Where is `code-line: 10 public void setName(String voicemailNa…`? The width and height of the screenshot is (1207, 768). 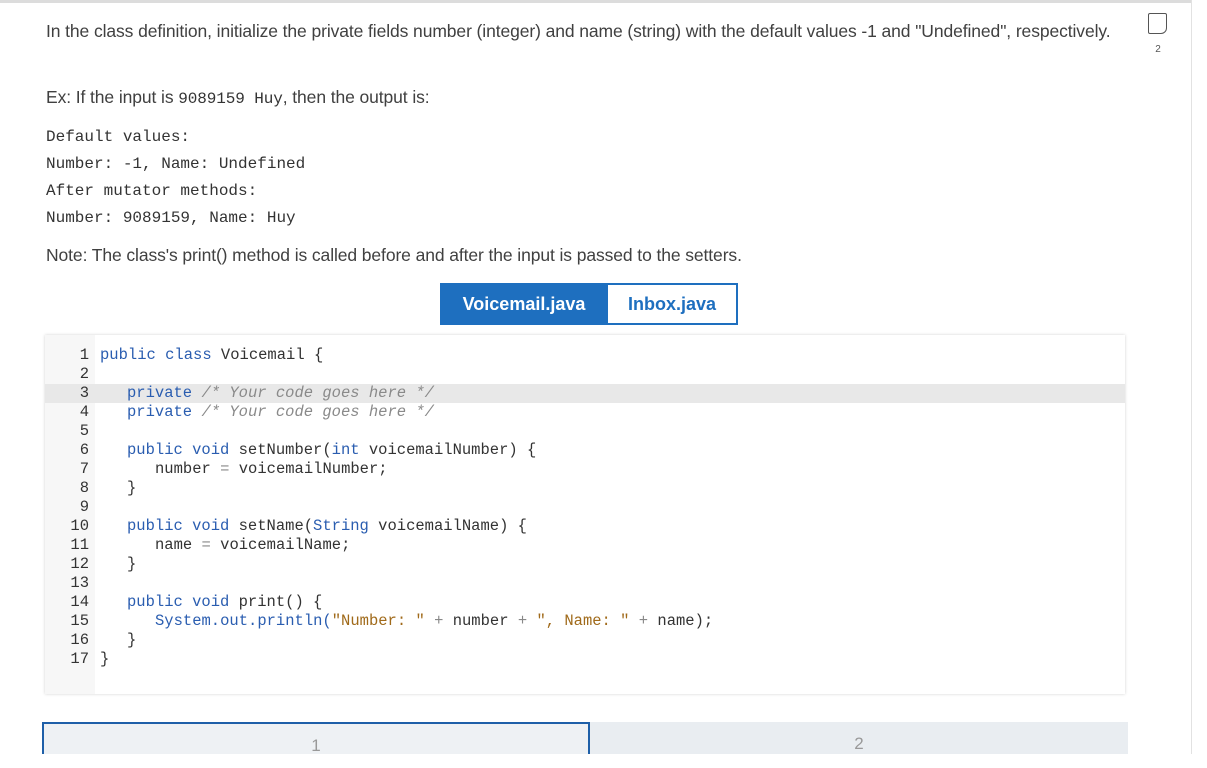
code-line: 10 public void setName(String voicemailNa… is located at coordinates (585, 526).